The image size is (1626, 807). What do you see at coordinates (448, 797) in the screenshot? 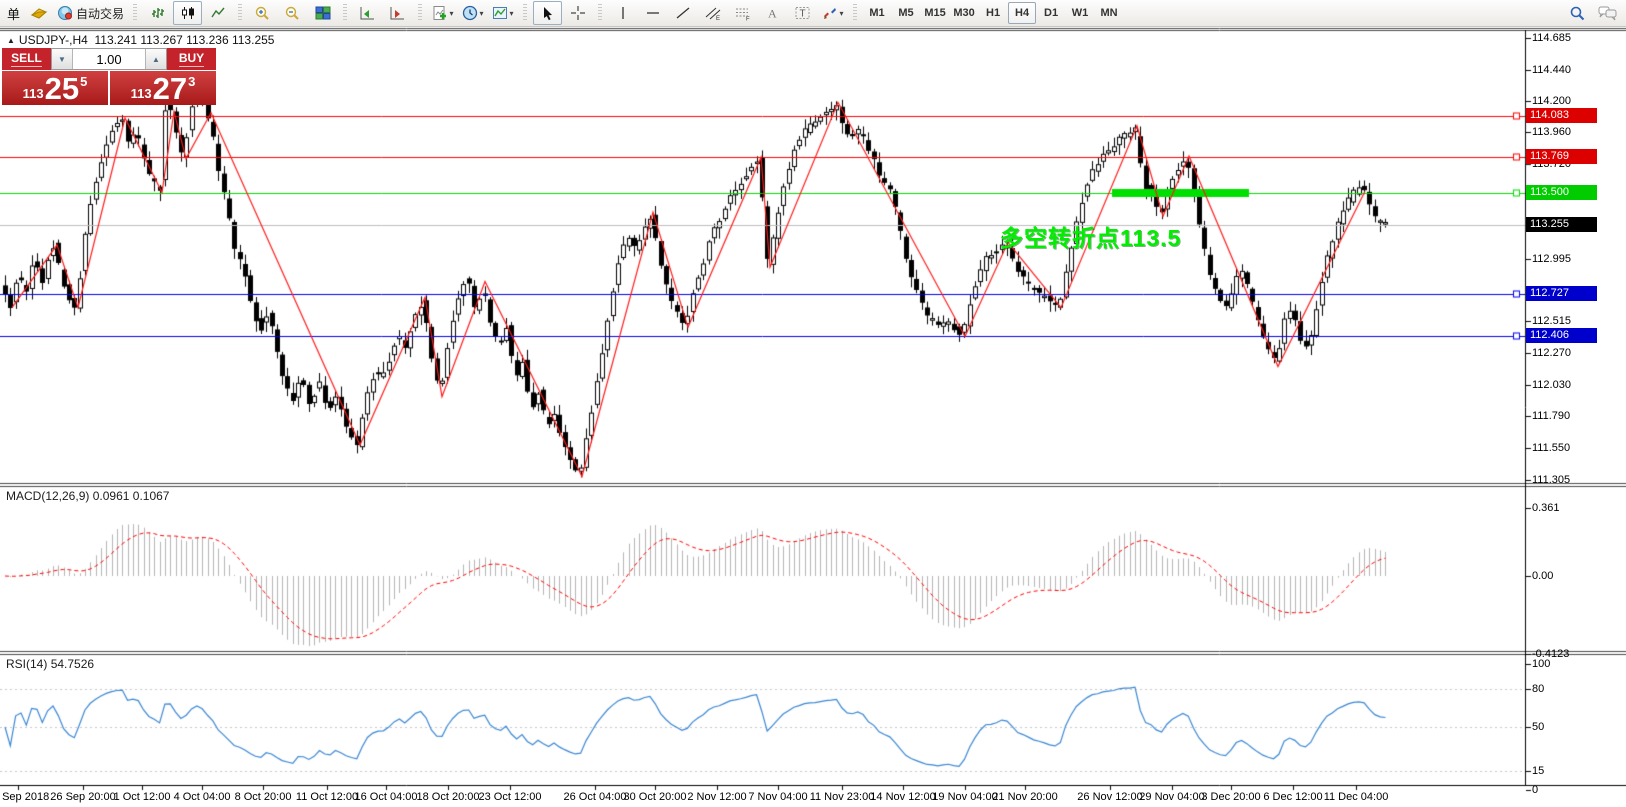
I see `time-axis-label: 18 Oct 20:00` at bounding box center [448, 797].